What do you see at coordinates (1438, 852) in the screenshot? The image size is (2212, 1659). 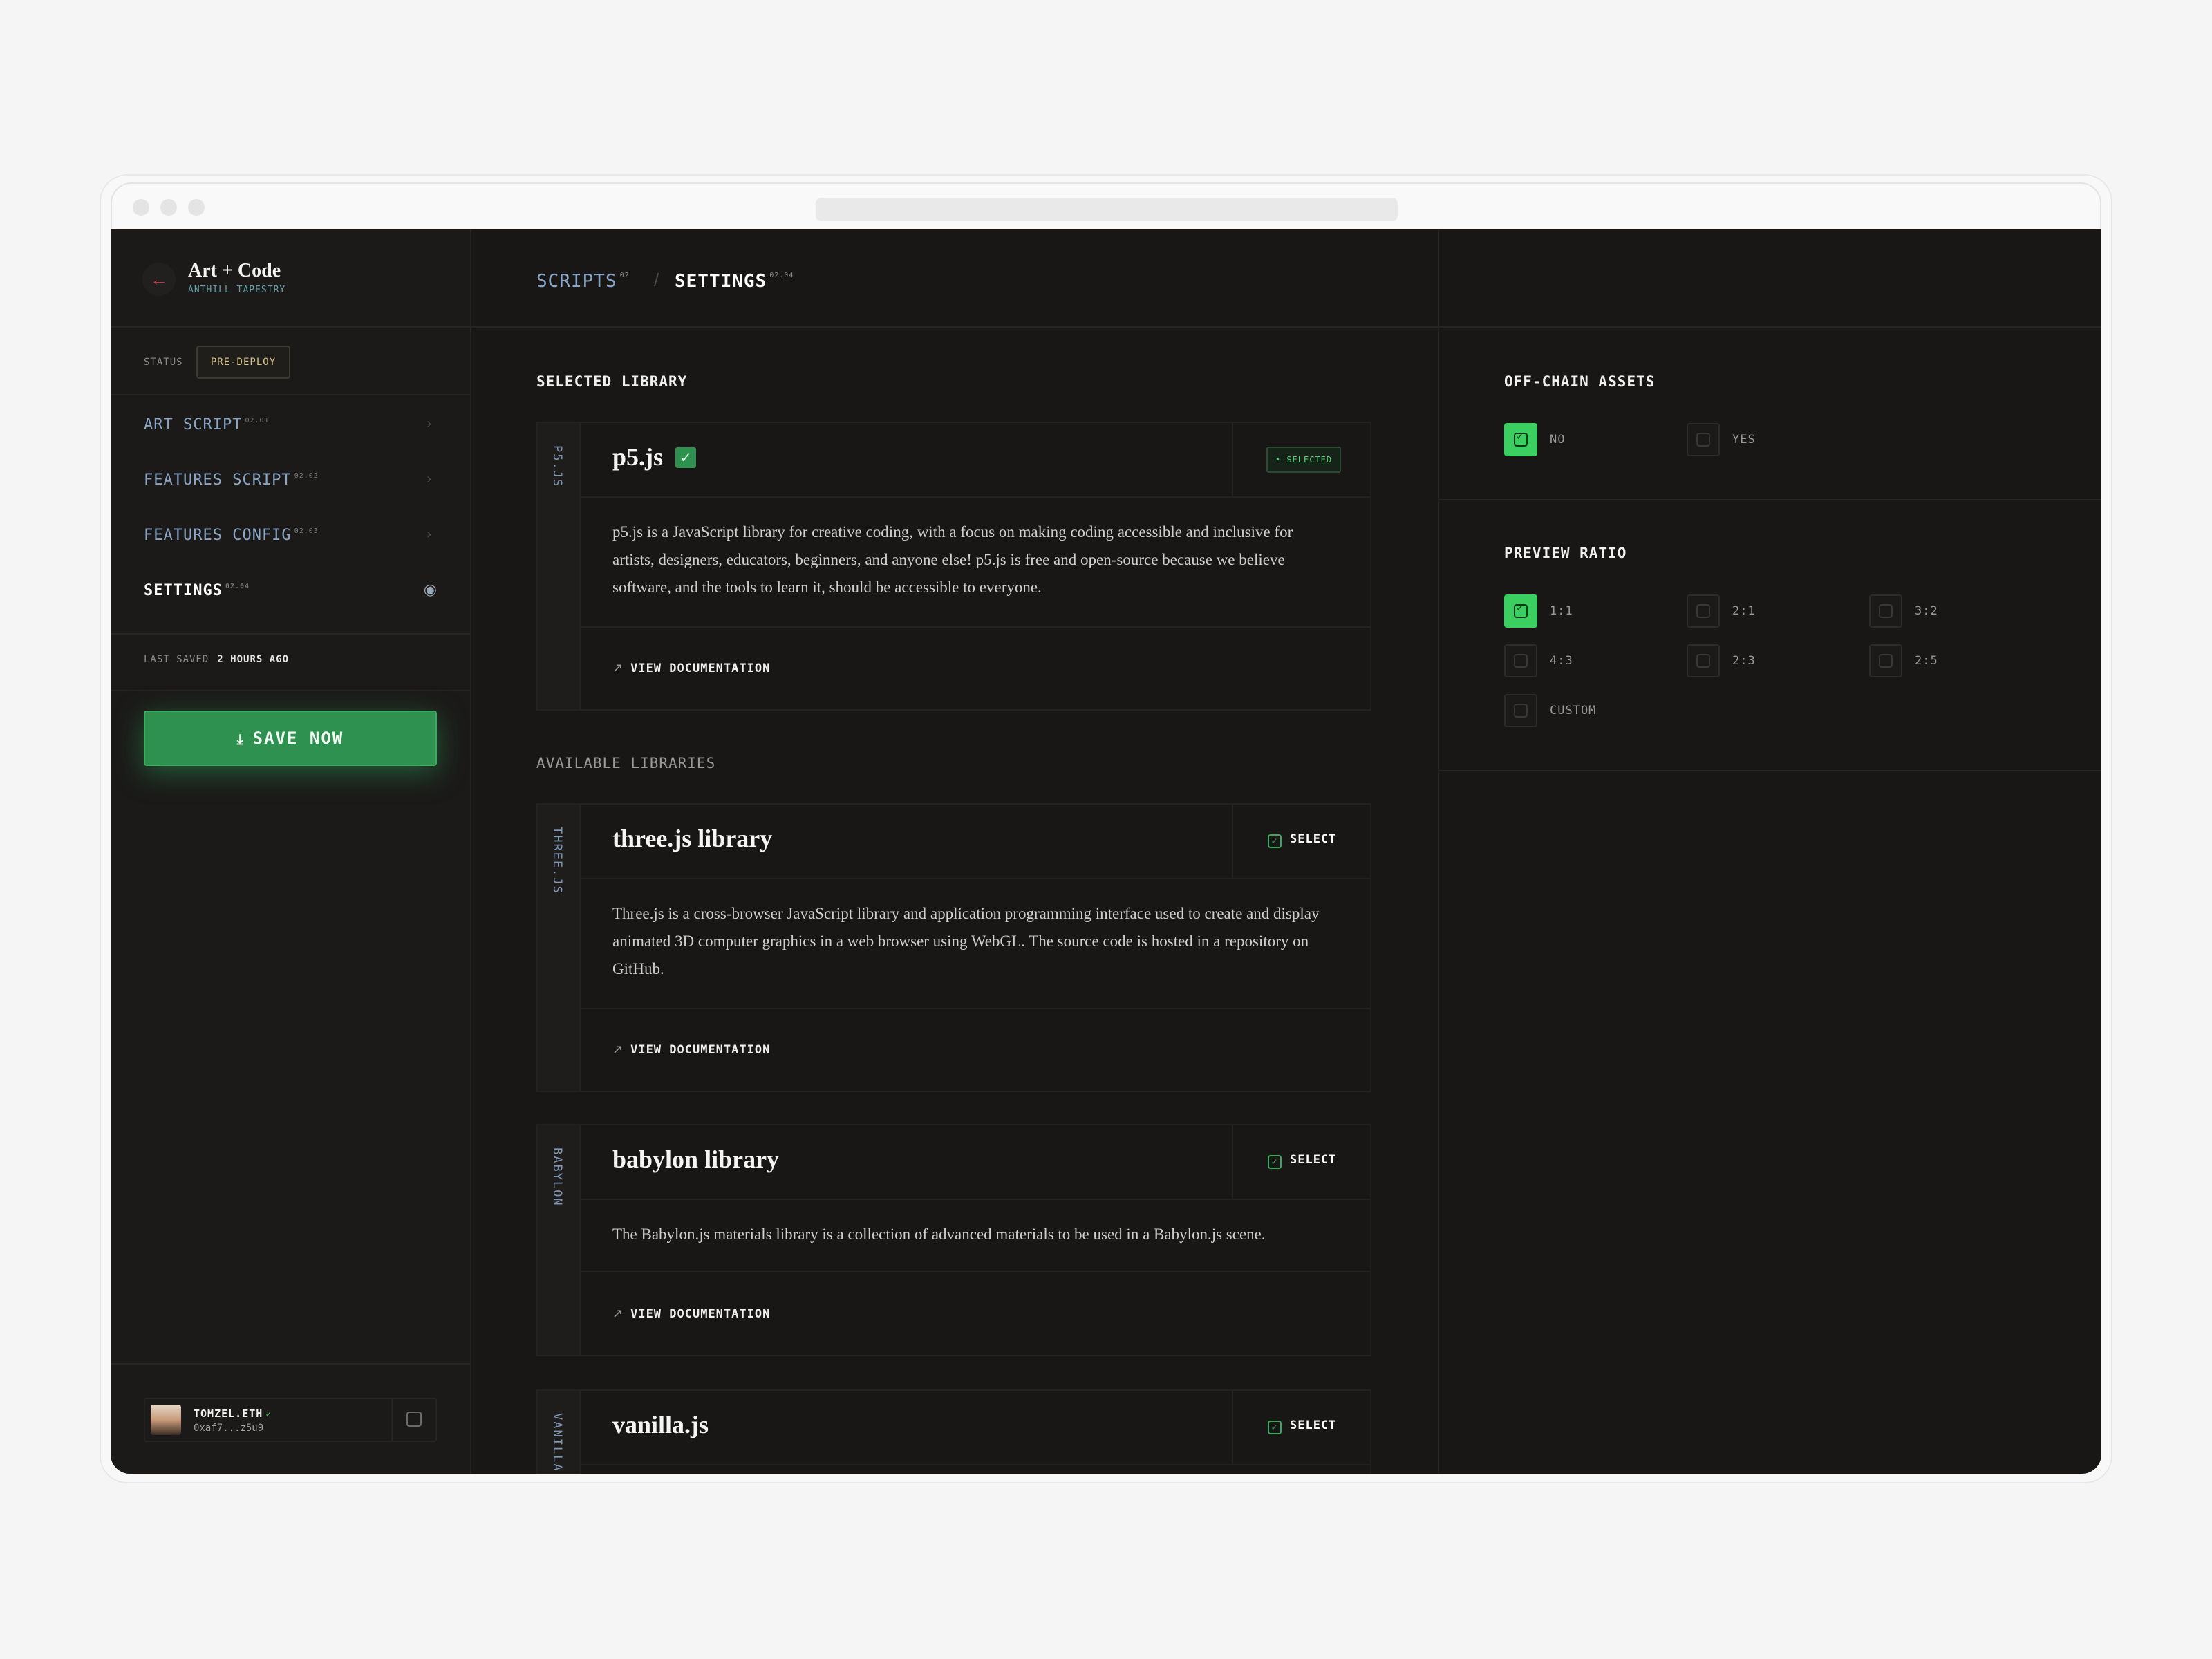 I see `panel-divider` at bounding box center [1438, 852].